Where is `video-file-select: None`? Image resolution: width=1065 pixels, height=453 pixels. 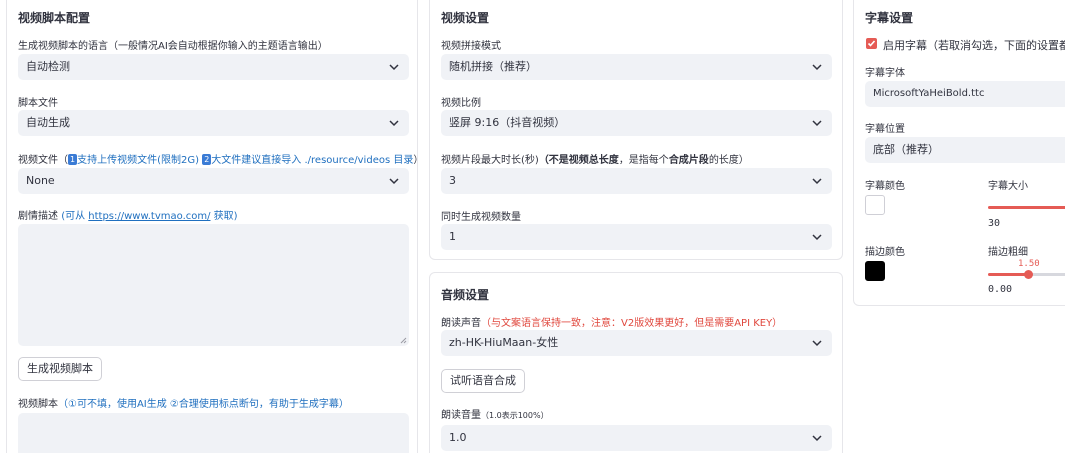
video-file-select: None is located at coordinates (213, 181).